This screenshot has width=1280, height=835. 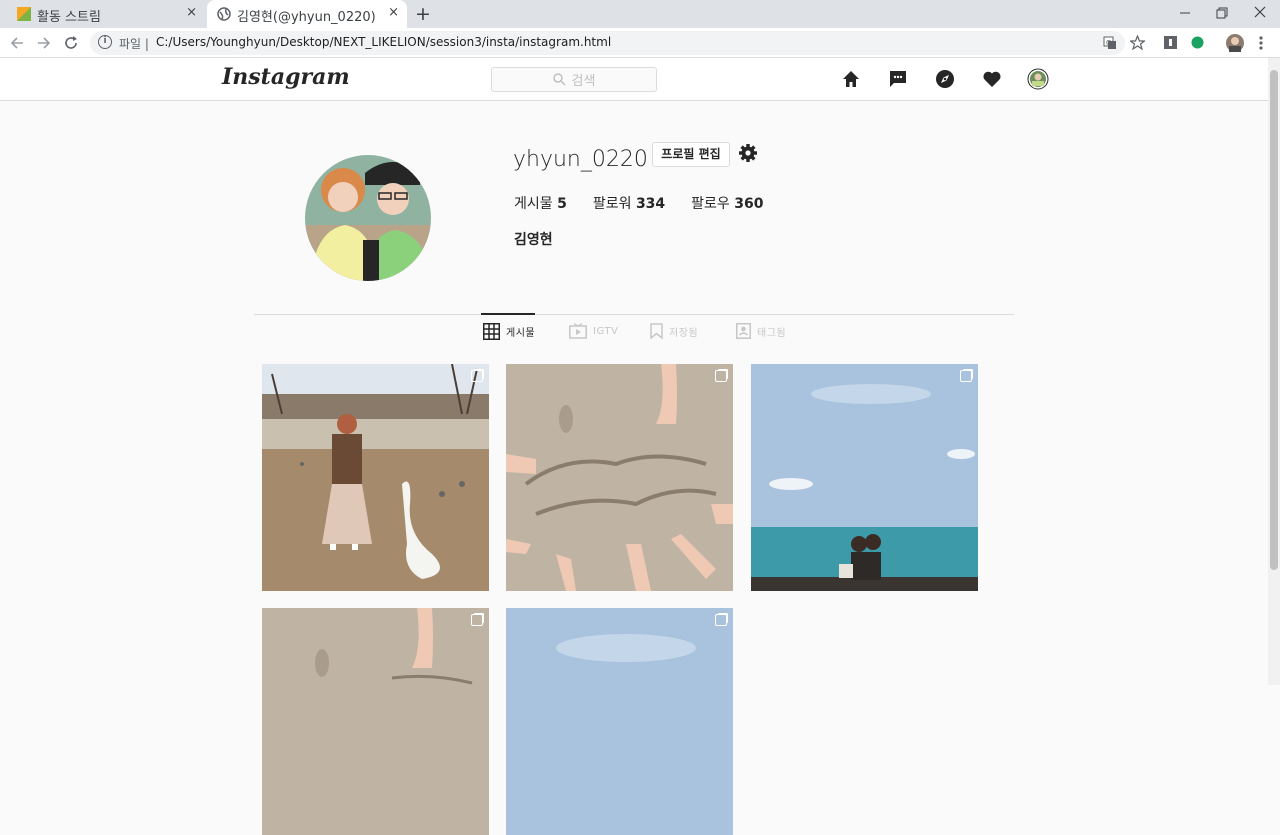 I want to click on new-tab-icon: +, so click(x=423, y=14).